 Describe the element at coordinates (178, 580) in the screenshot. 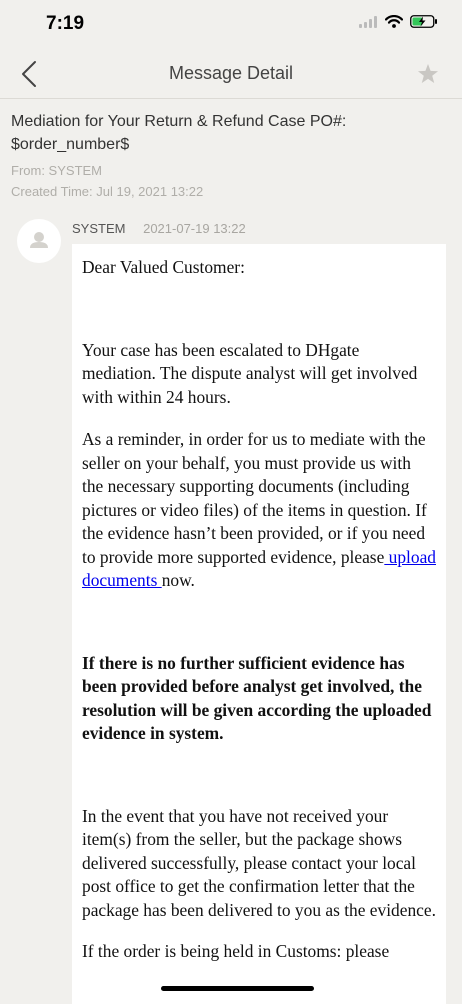

I see `reminder-text-end: now.` at that location.